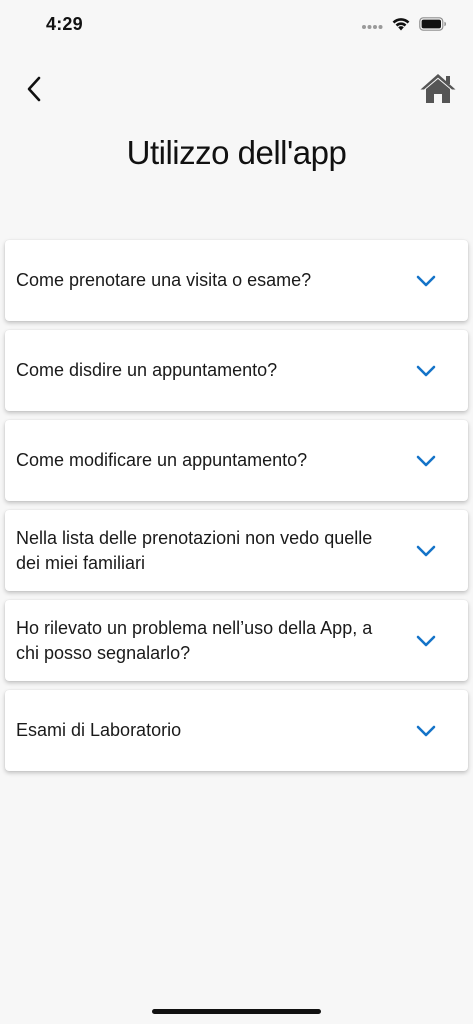  I want to click on faq-question: Come prenotare una visita o esame?, so click(164, 280).